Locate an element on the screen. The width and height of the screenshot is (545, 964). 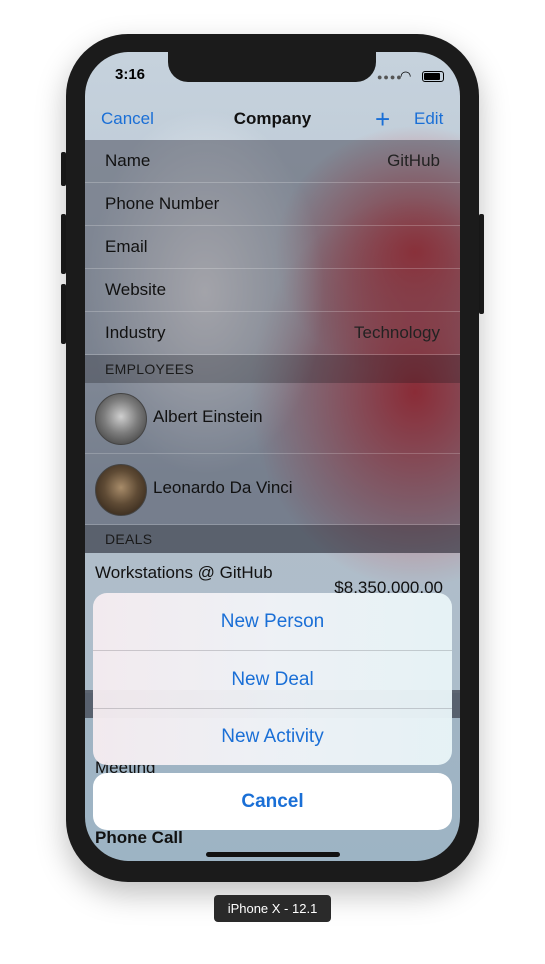
field-label: Phone Number is located at coordinates (162, 203).